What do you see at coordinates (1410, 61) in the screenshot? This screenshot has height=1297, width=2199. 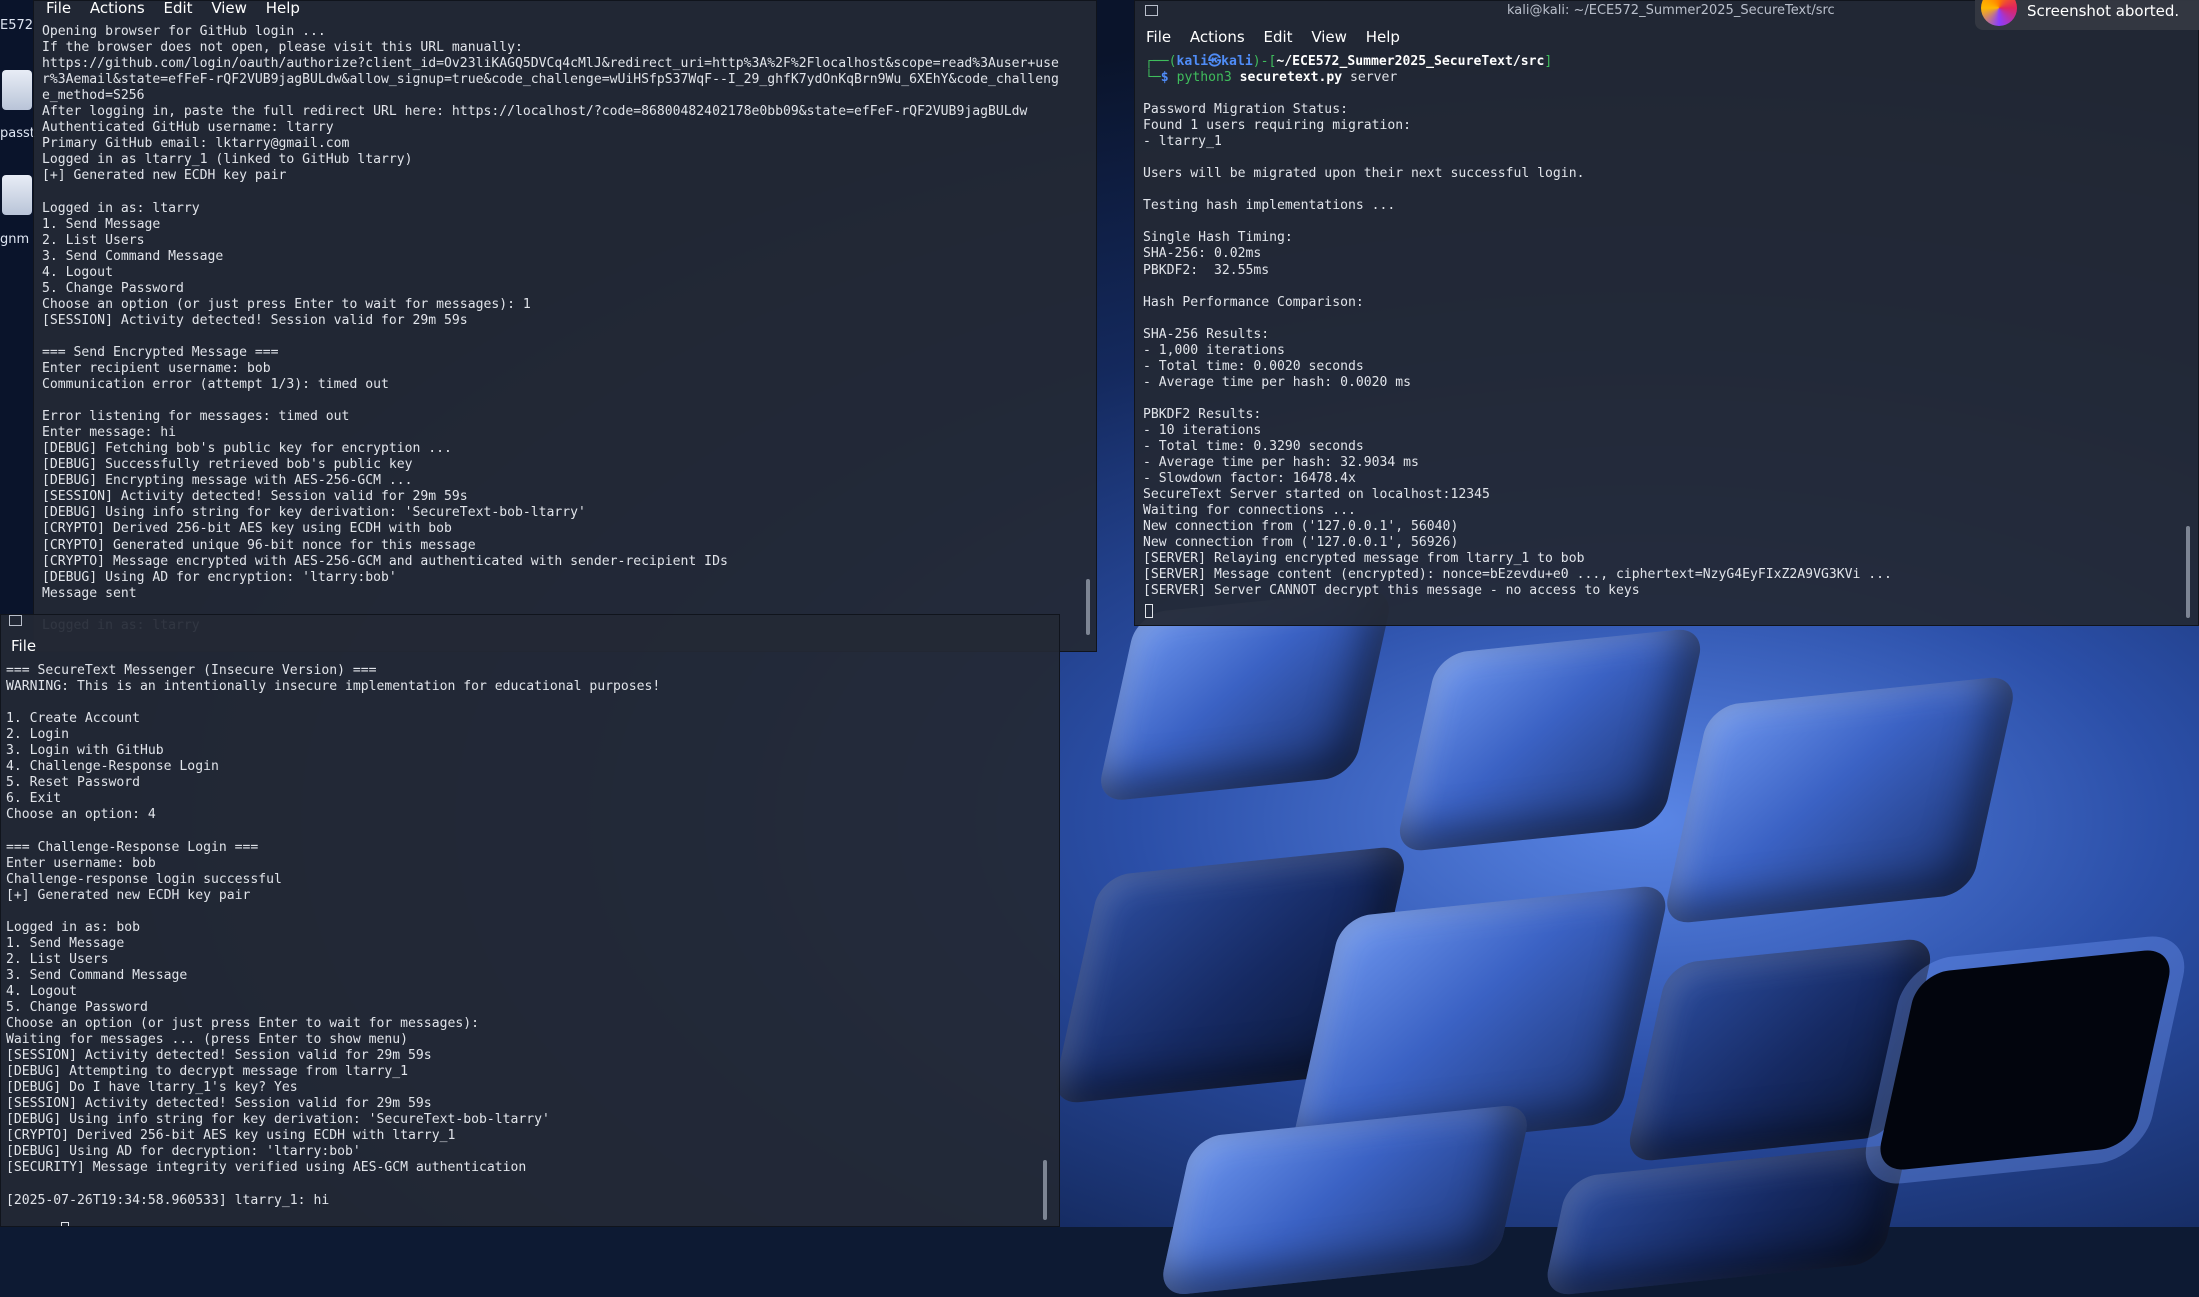 I see `prompt-path: ~/ECE572_Summer2025_SecureText/src` at bounding box center [1410, 61].